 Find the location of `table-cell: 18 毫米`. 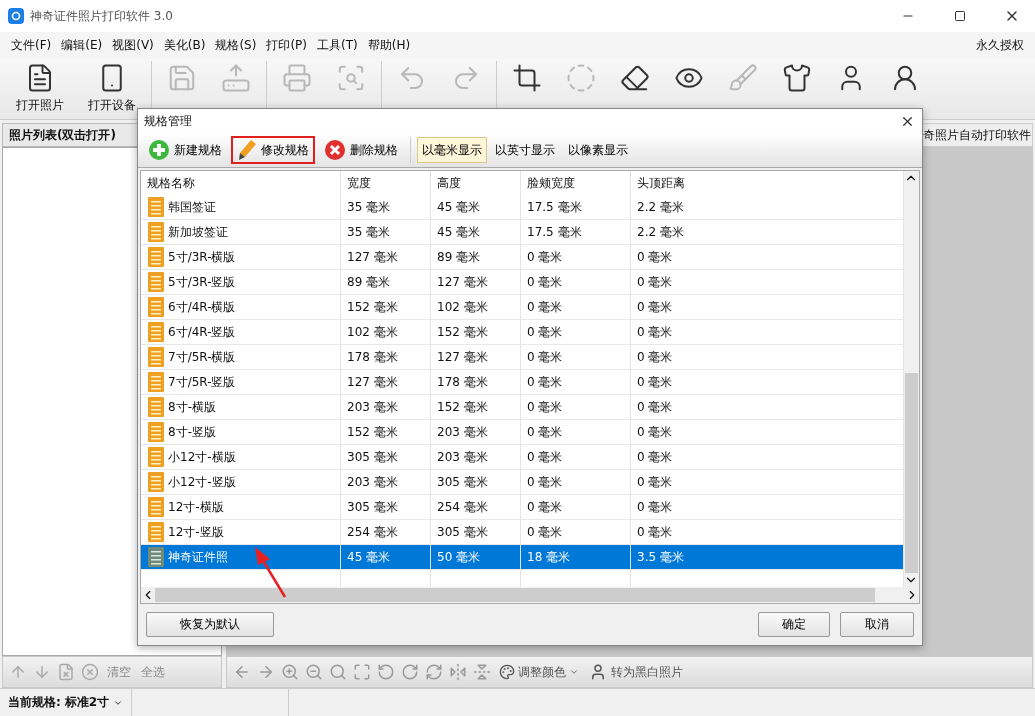

table-cell: 18 毫米 is located at coordinates (576, 557).